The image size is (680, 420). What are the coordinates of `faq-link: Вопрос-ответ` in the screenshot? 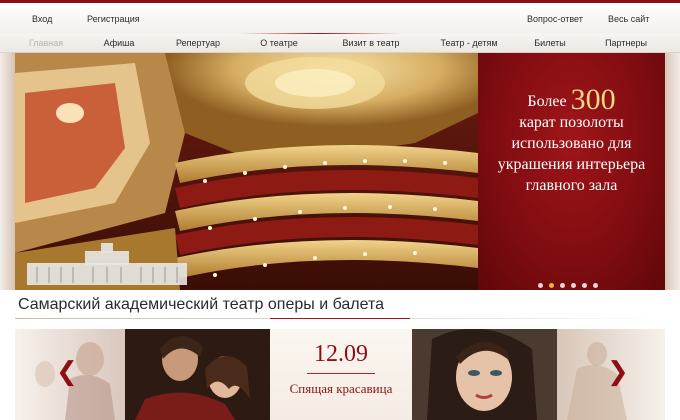 It's located at (555, 19).